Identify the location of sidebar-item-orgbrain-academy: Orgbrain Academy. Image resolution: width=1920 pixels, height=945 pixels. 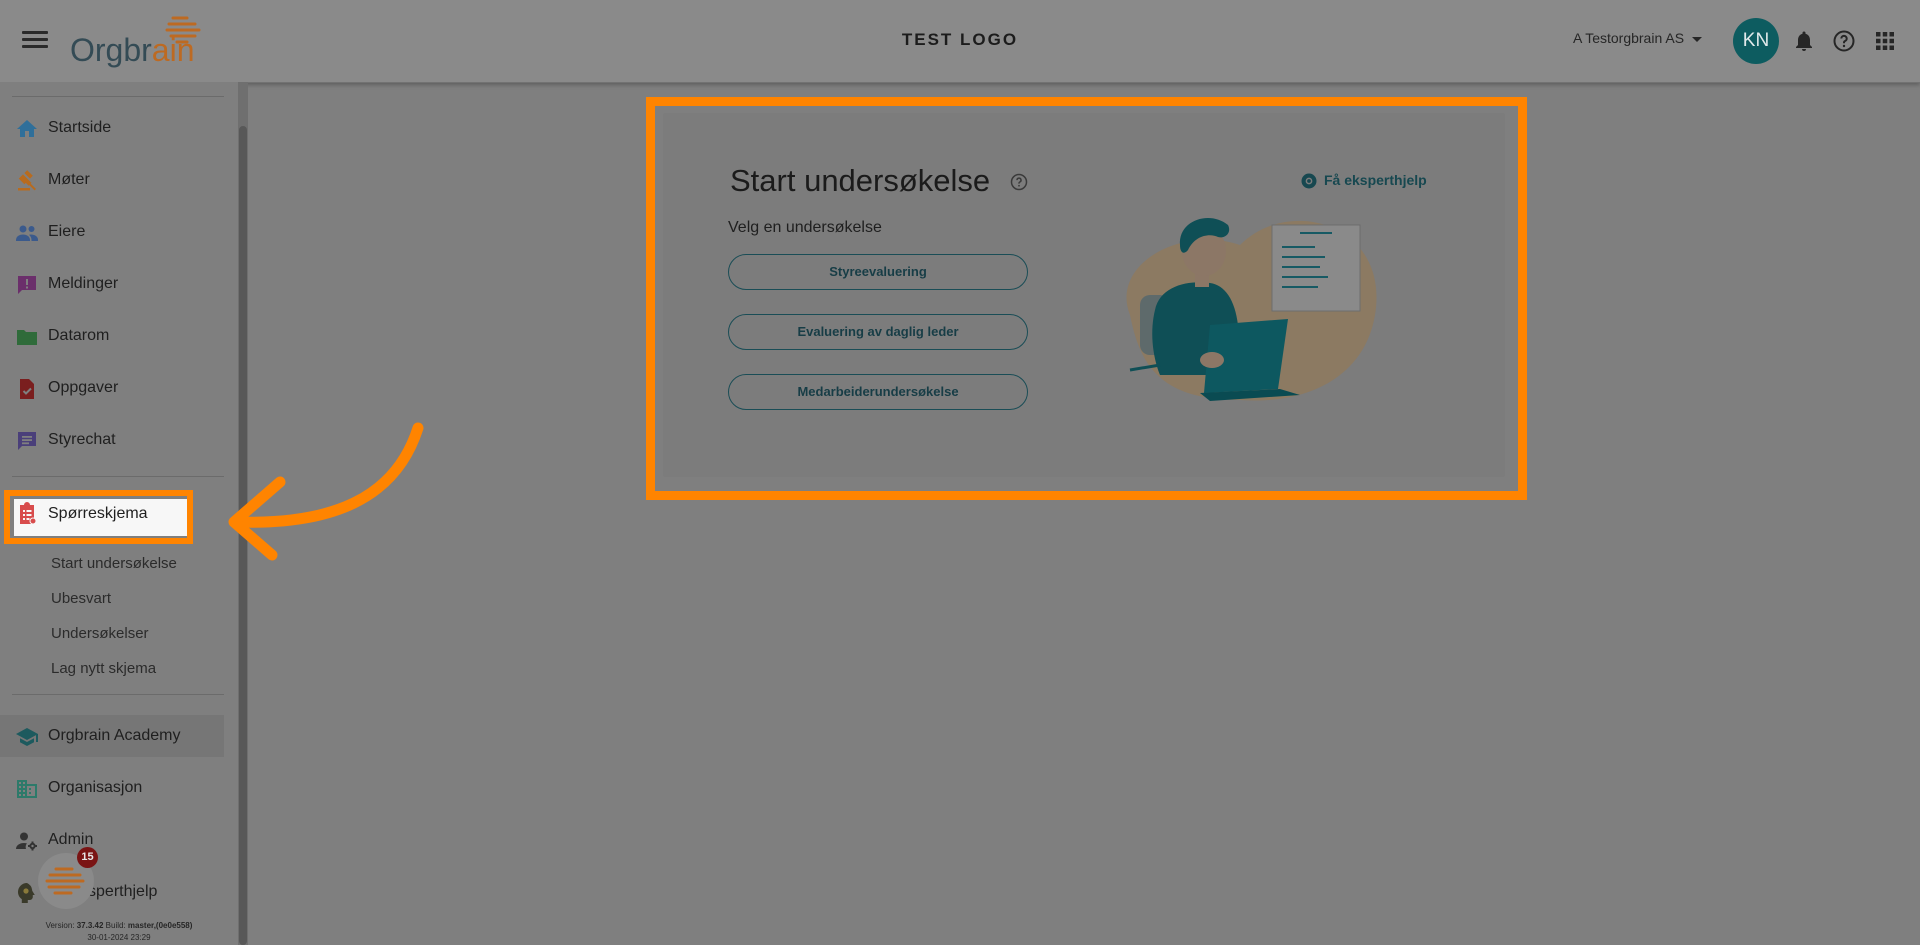
(119, 736).